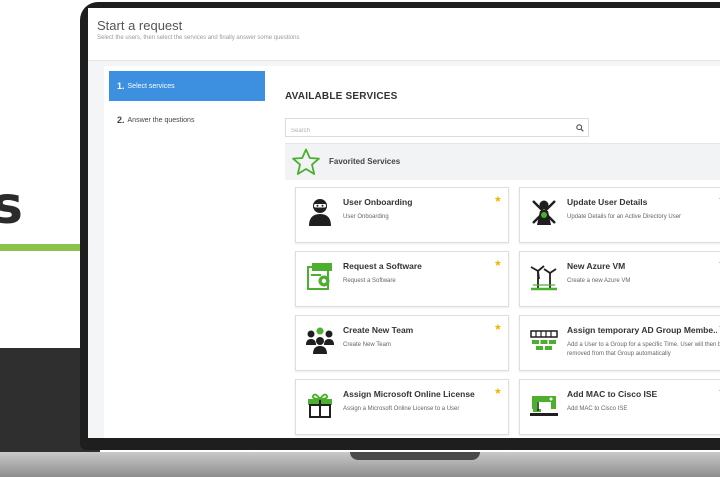  What do you see at coordinates (161, 120) in the screenshot?
I see `step-label: Answer the questions` at bounding box center [161, 120].